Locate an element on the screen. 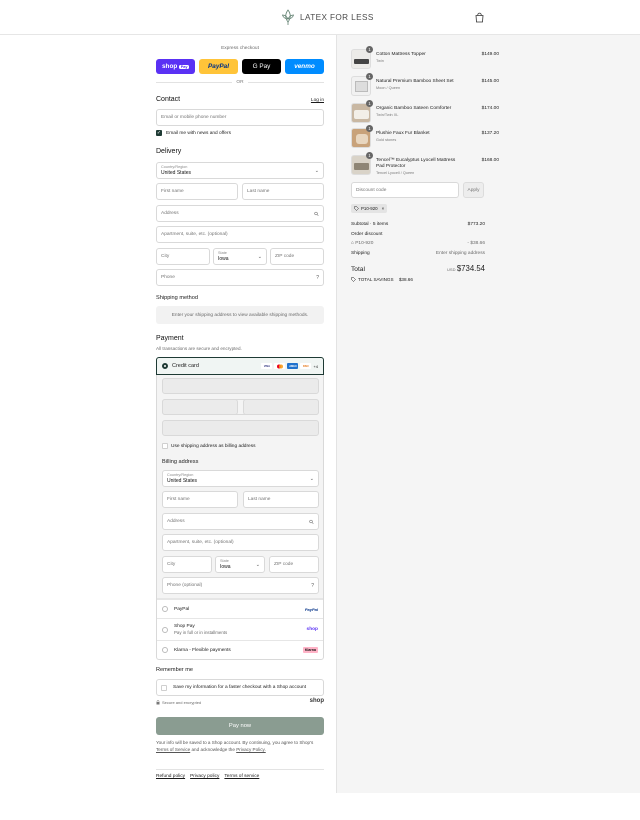 This screenshot has width=640, height=820. security-code-field is located at coordinates (281, 407).